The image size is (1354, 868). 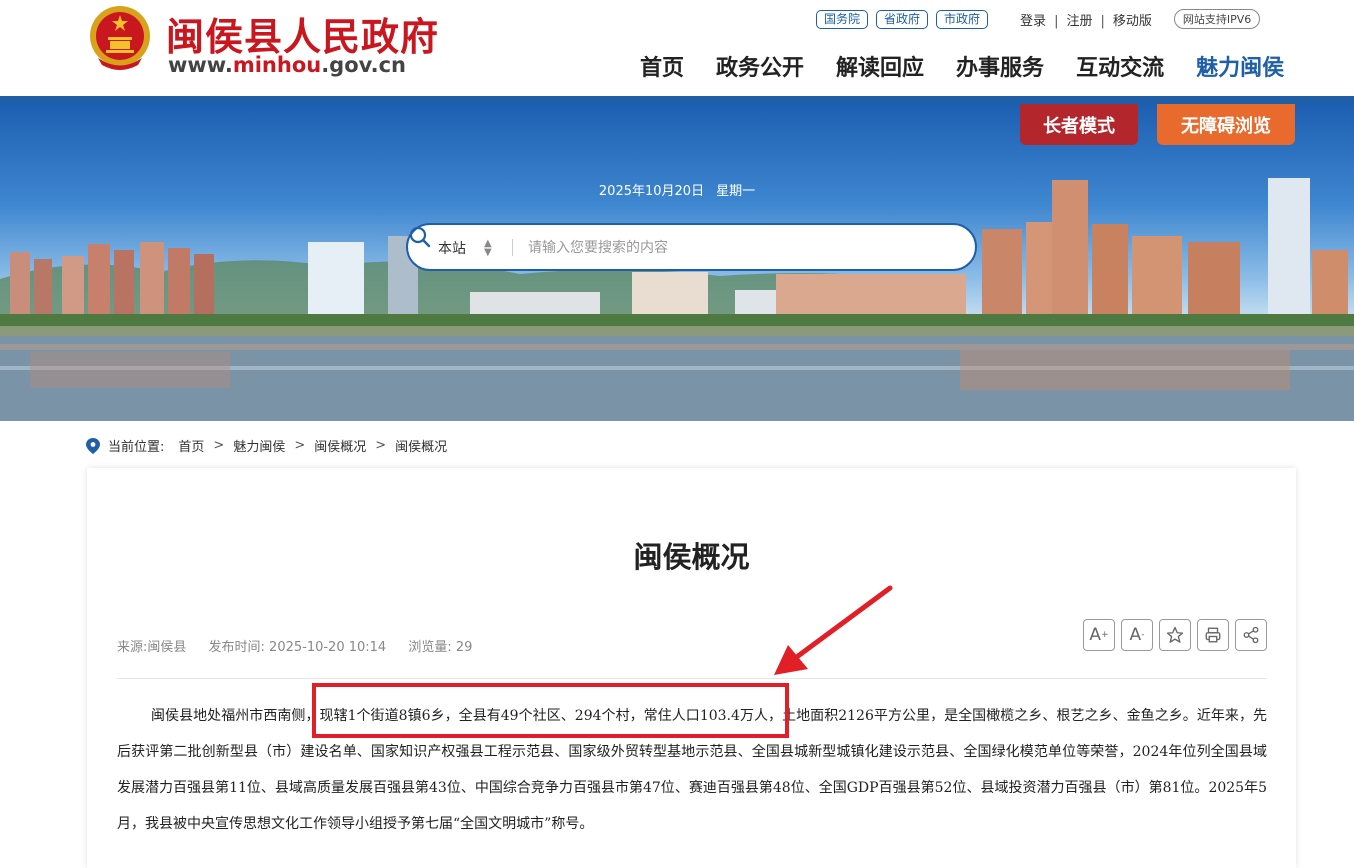 I want to click on nav-interaction: 互动交流, so click(x=1120, y=66).